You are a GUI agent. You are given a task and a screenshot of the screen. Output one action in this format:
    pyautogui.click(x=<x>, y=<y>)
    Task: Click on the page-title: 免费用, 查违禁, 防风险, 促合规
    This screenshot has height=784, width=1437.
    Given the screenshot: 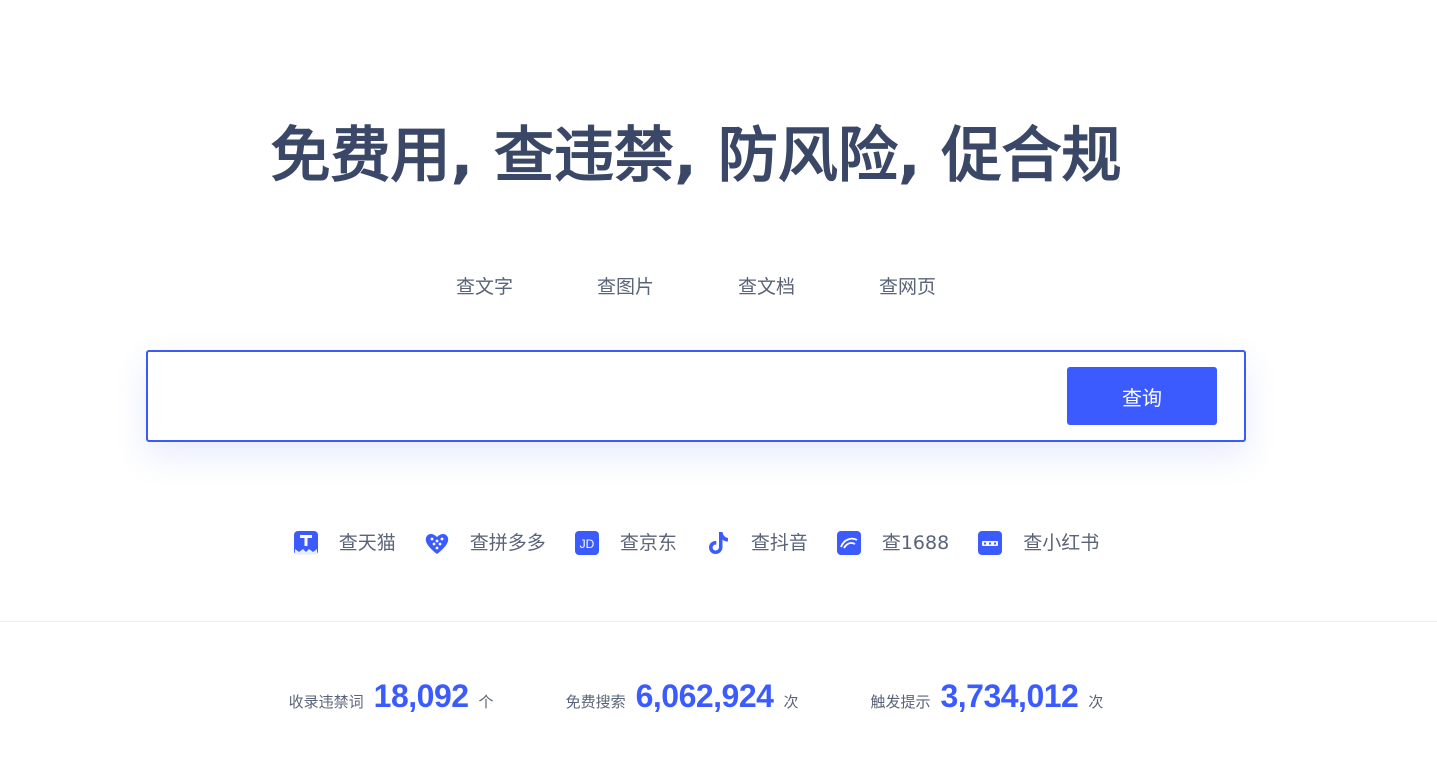 What is the action you would take?
    pyautogui.click(x=696, y=156)
    